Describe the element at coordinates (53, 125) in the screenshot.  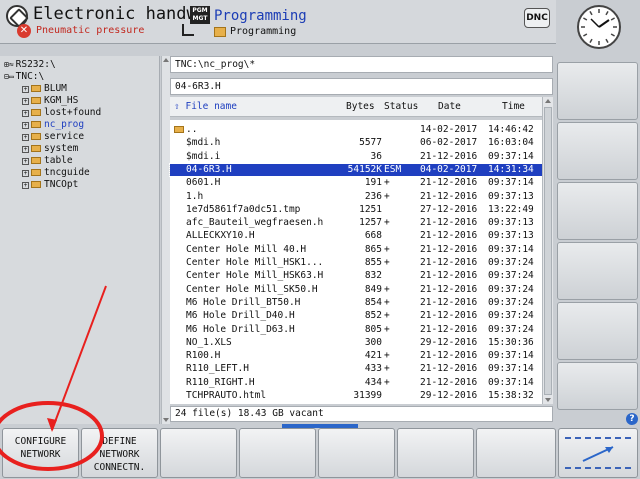
I see `tree-item: + nc_prog` at that location.